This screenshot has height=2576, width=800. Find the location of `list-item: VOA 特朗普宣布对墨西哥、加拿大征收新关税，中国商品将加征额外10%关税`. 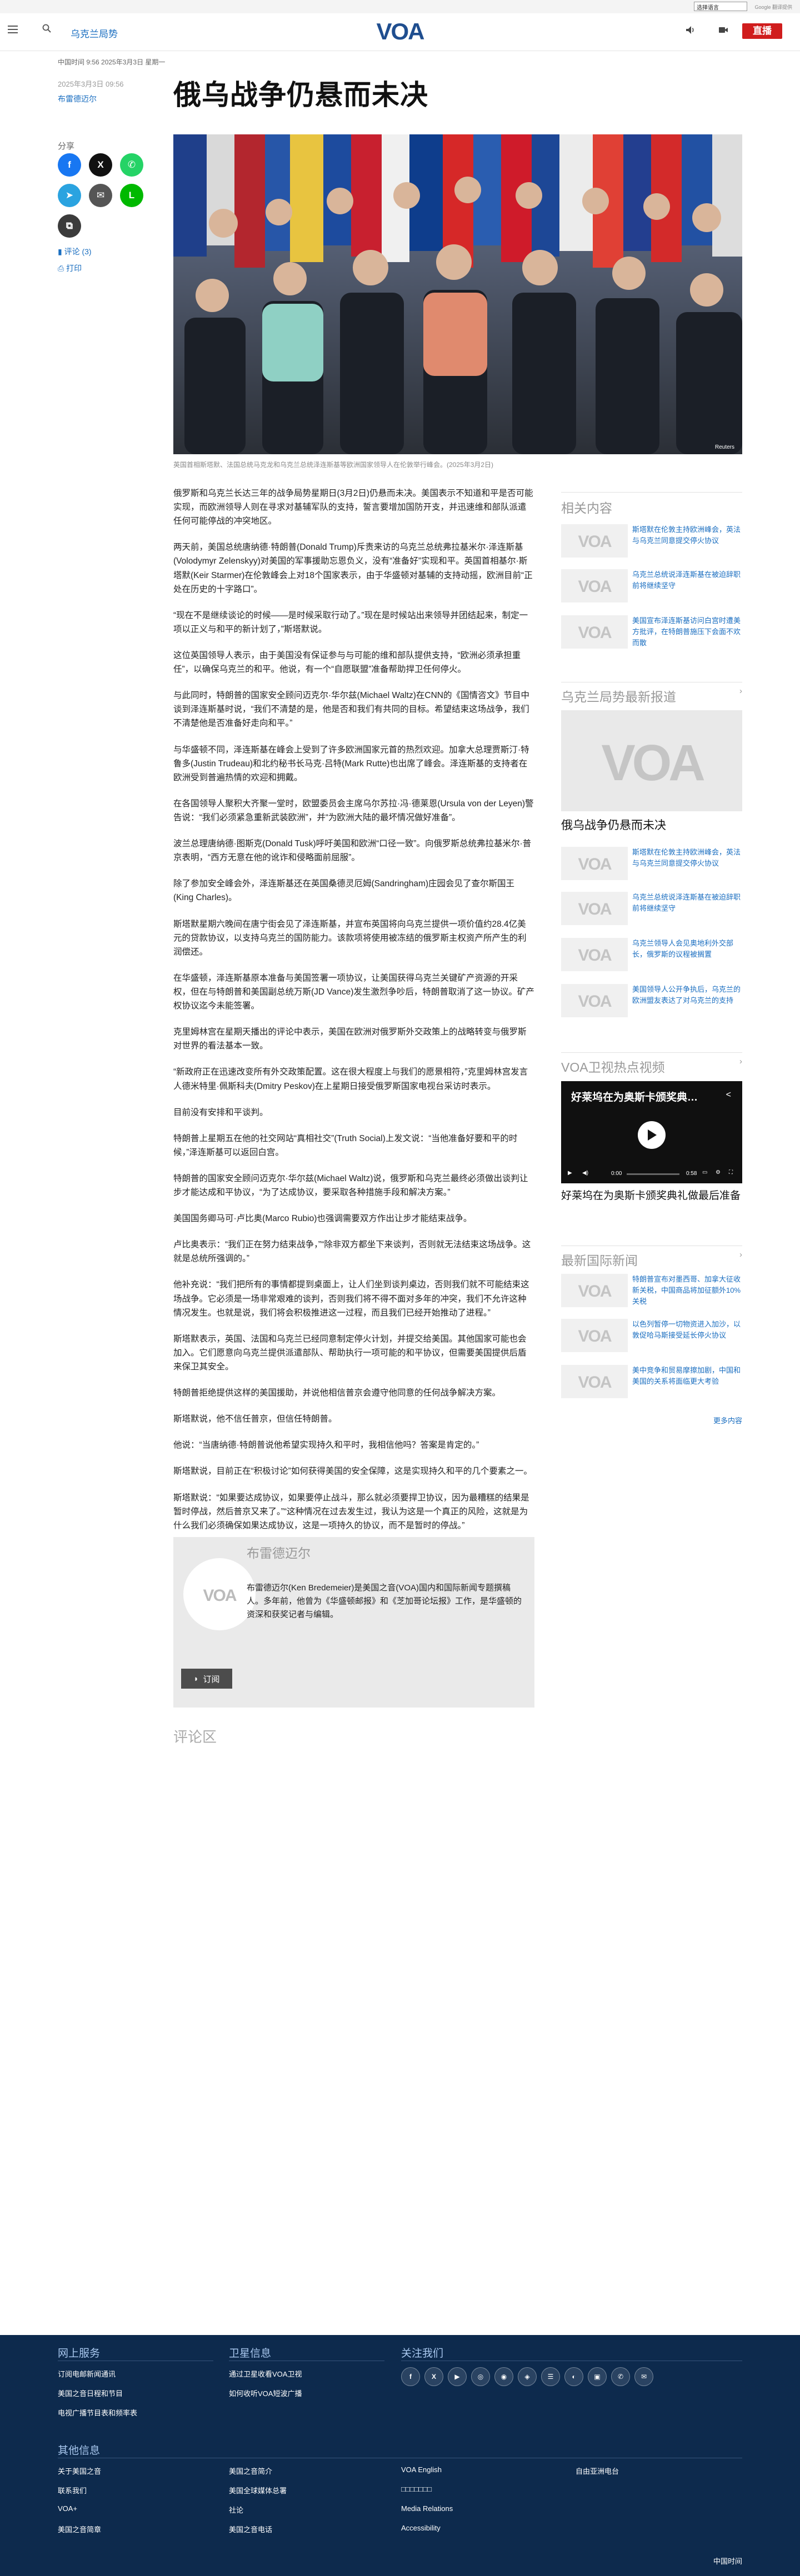

list-item: VOA 特朗普宣布对墨西哥、加拿大征收新关税，中国商品将加征额外10%关税 is located at coordinates (651, 1290).